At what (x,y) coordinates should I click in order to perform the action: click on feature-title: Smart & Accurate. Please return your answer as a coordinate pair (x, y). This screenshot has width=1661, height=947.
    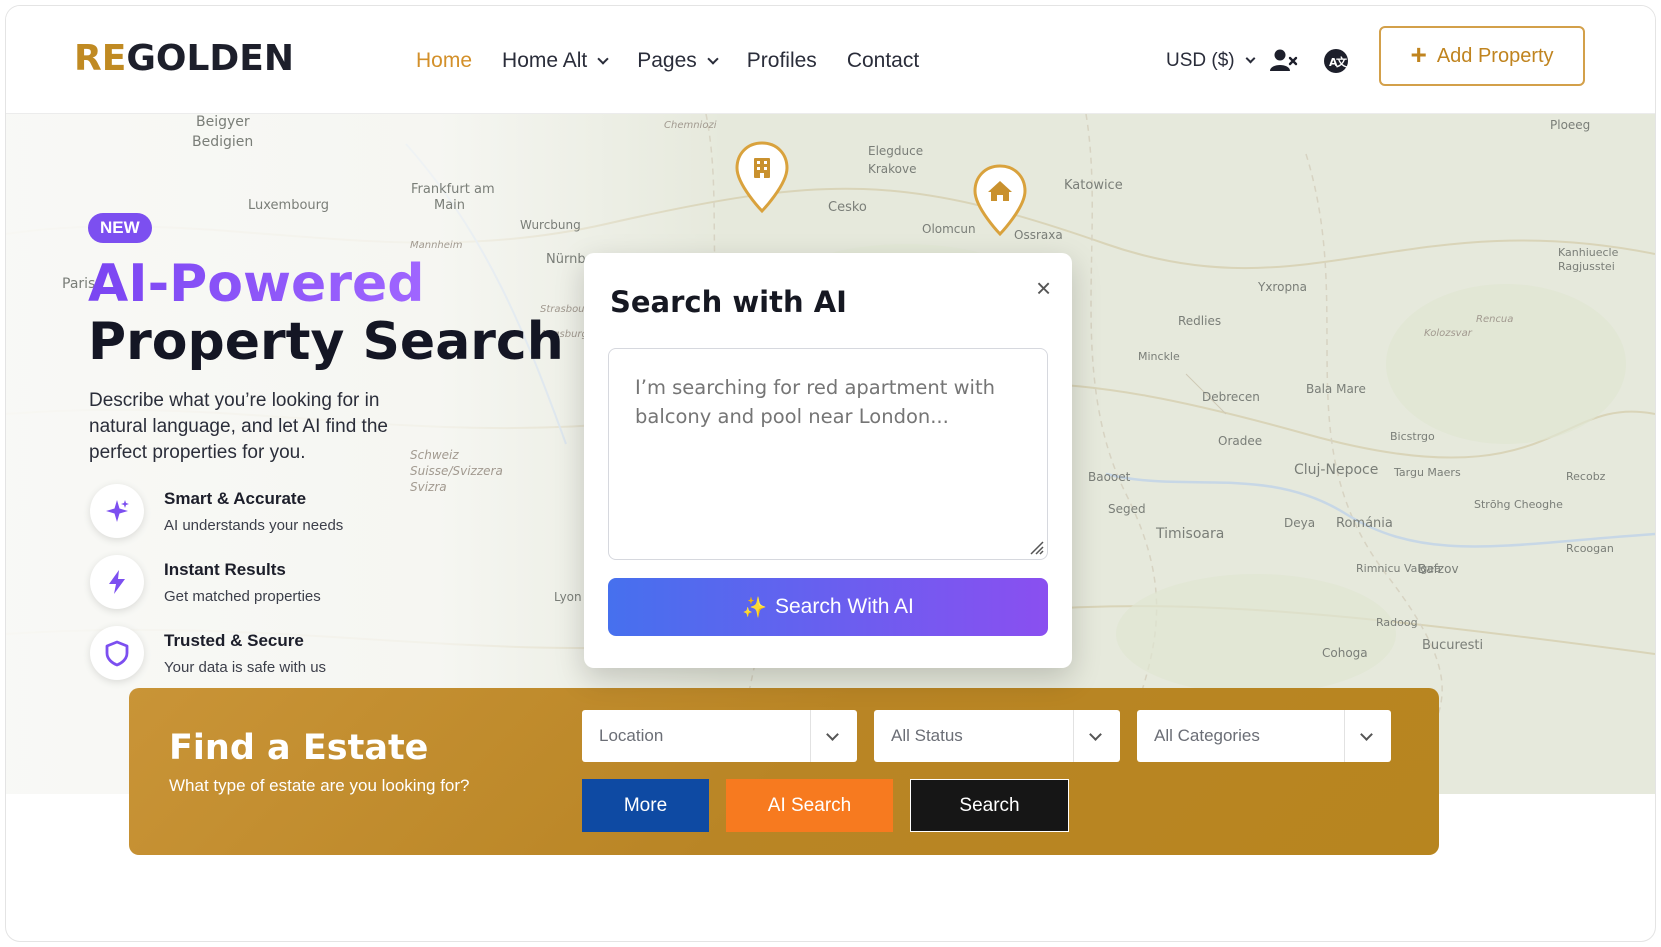
    Looking at the image, I should click on (235, 498).